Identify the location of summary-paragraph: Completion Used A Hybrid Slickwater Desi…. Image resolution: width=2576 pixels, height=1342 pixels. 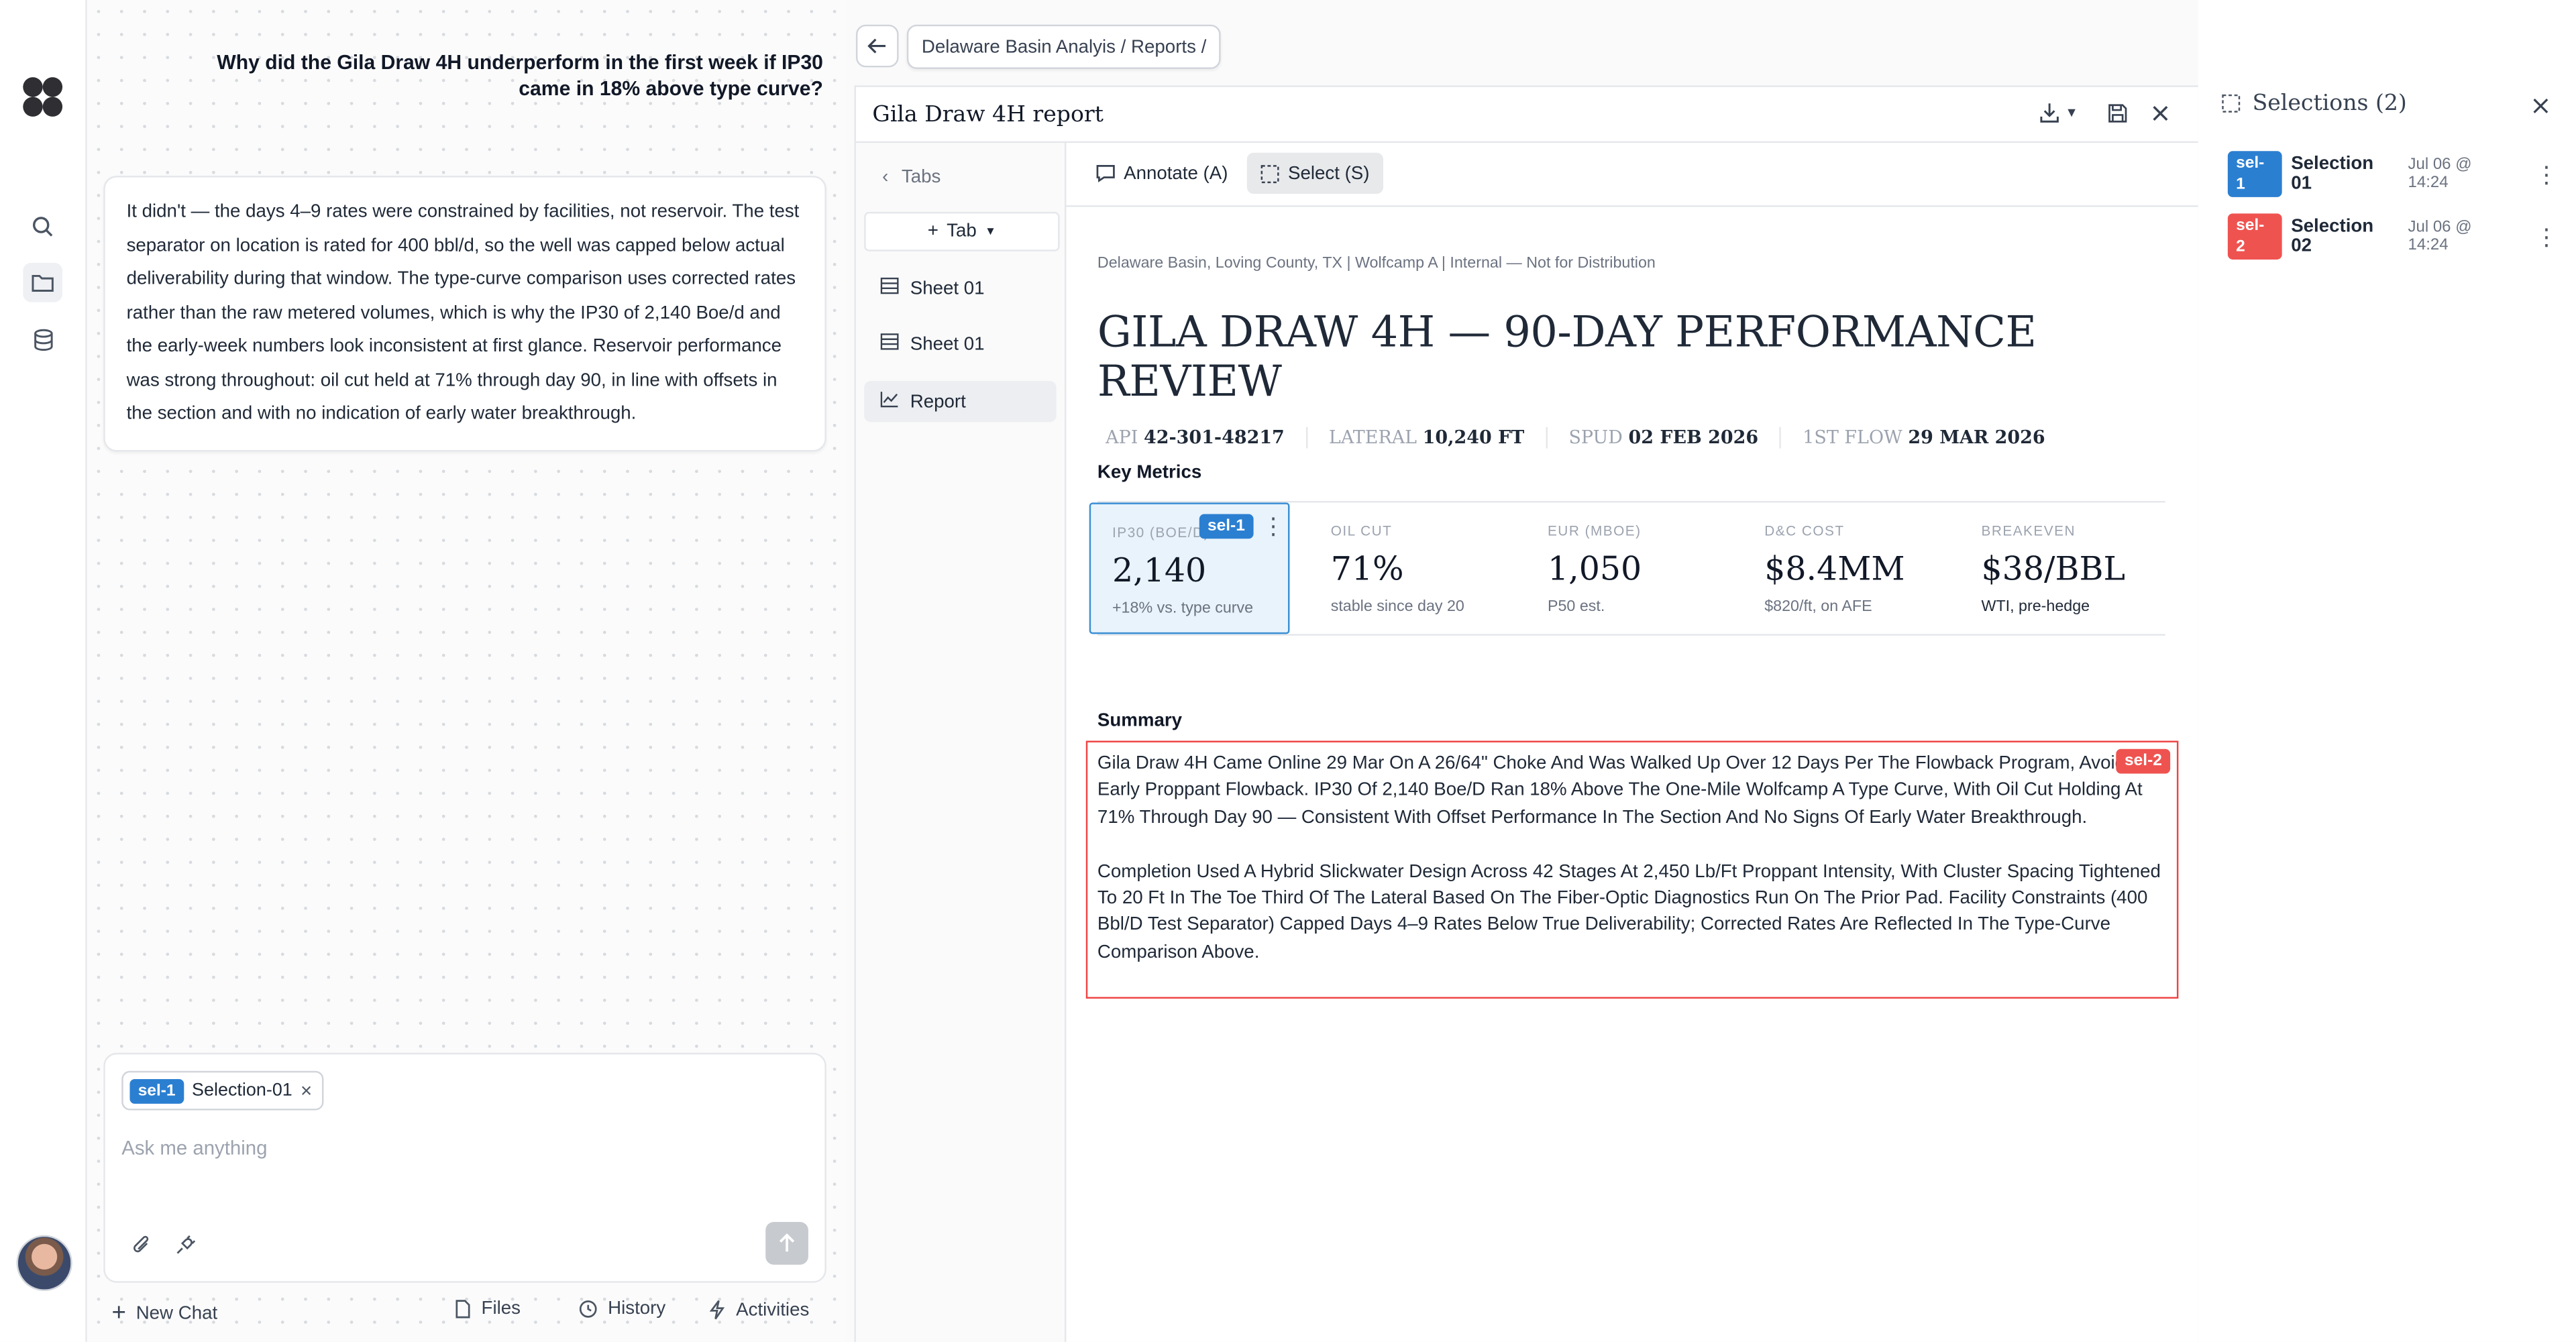
(1629, 911).